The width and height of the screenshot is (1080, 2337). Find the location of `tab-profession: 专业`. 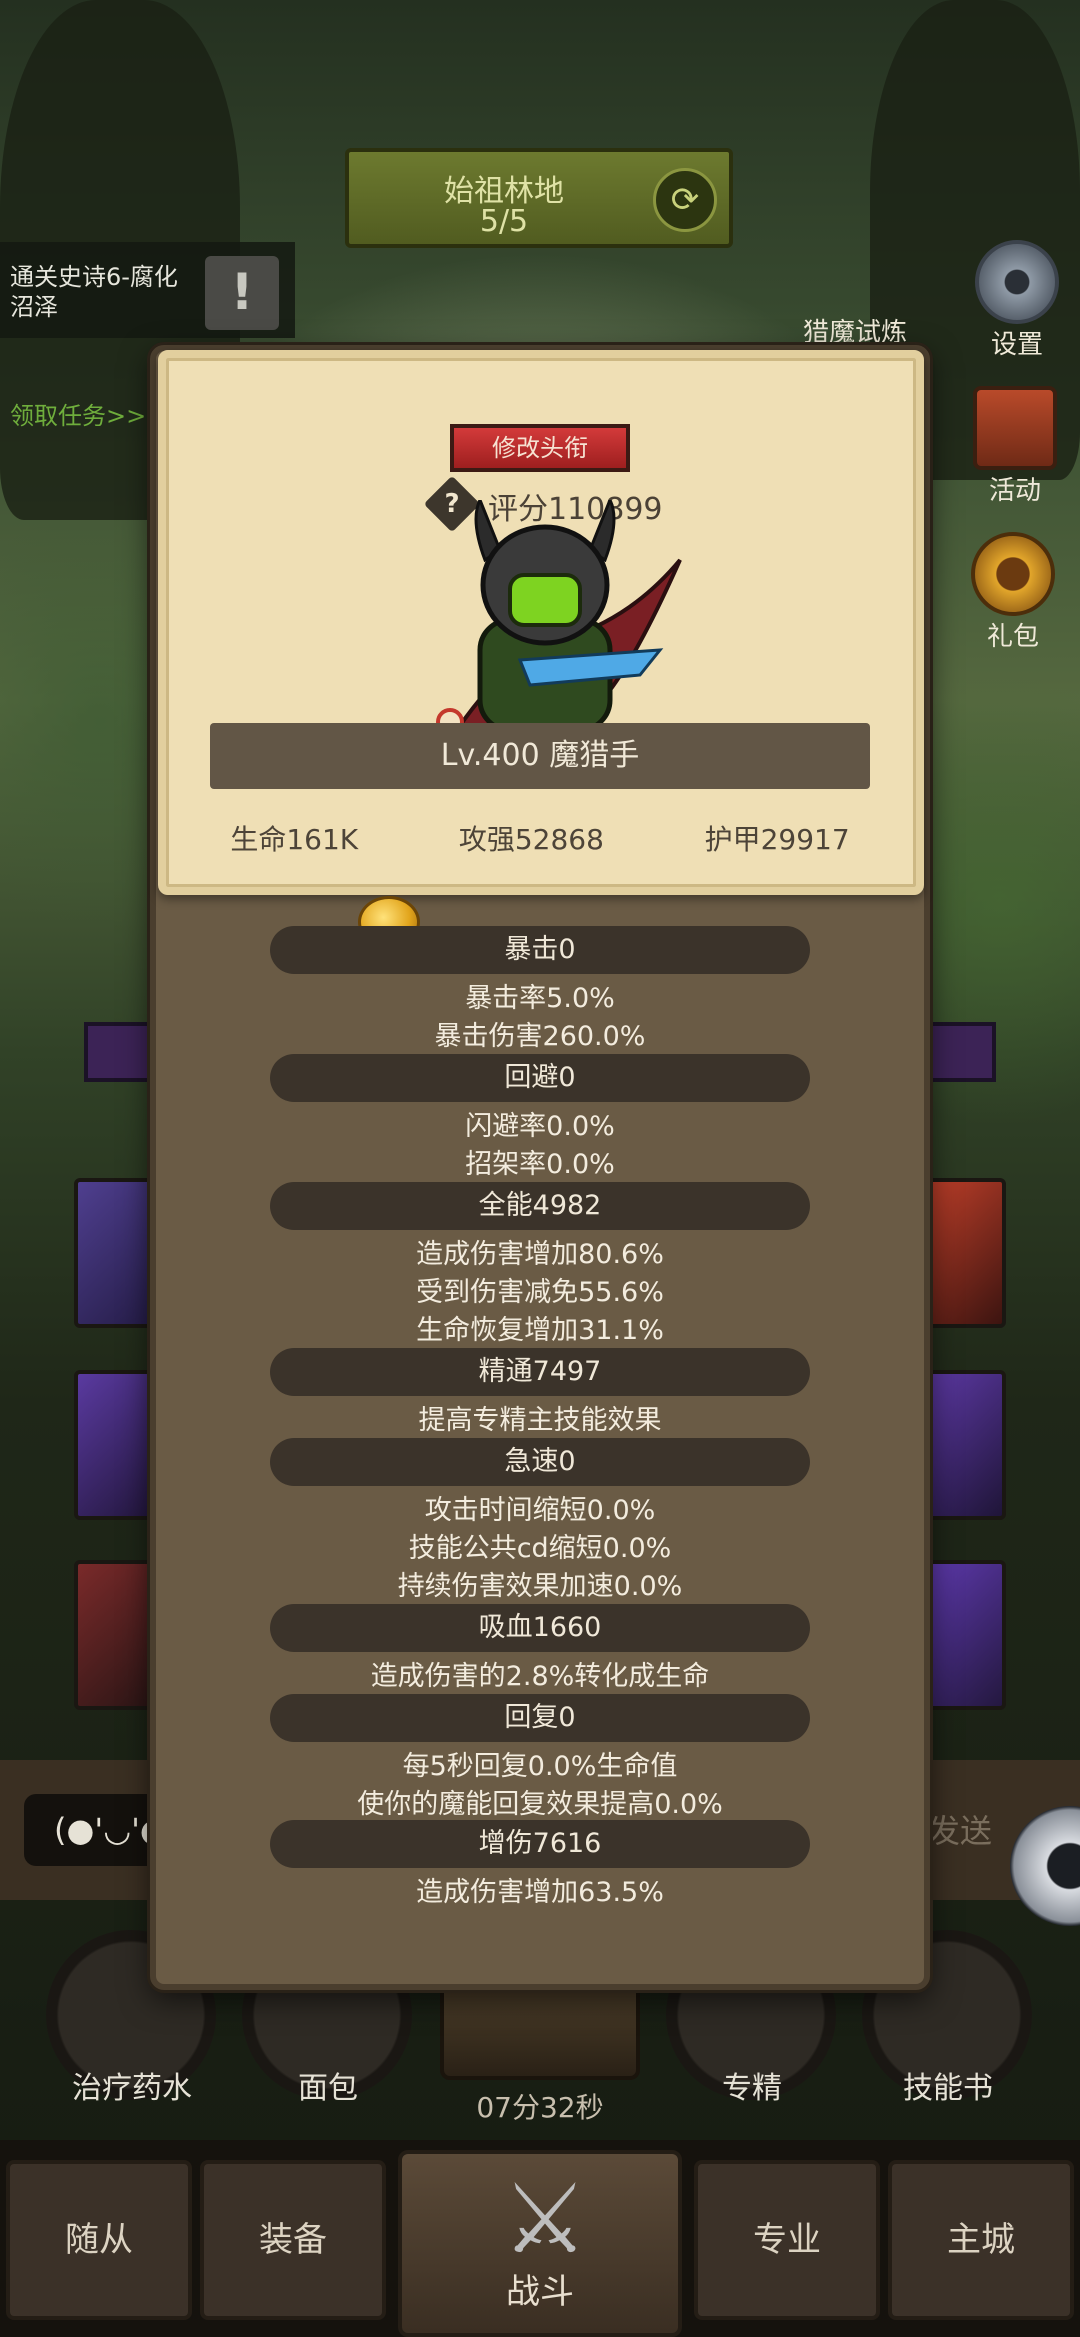

tab-profession: 专业 is located at coordinates (787, 2240).